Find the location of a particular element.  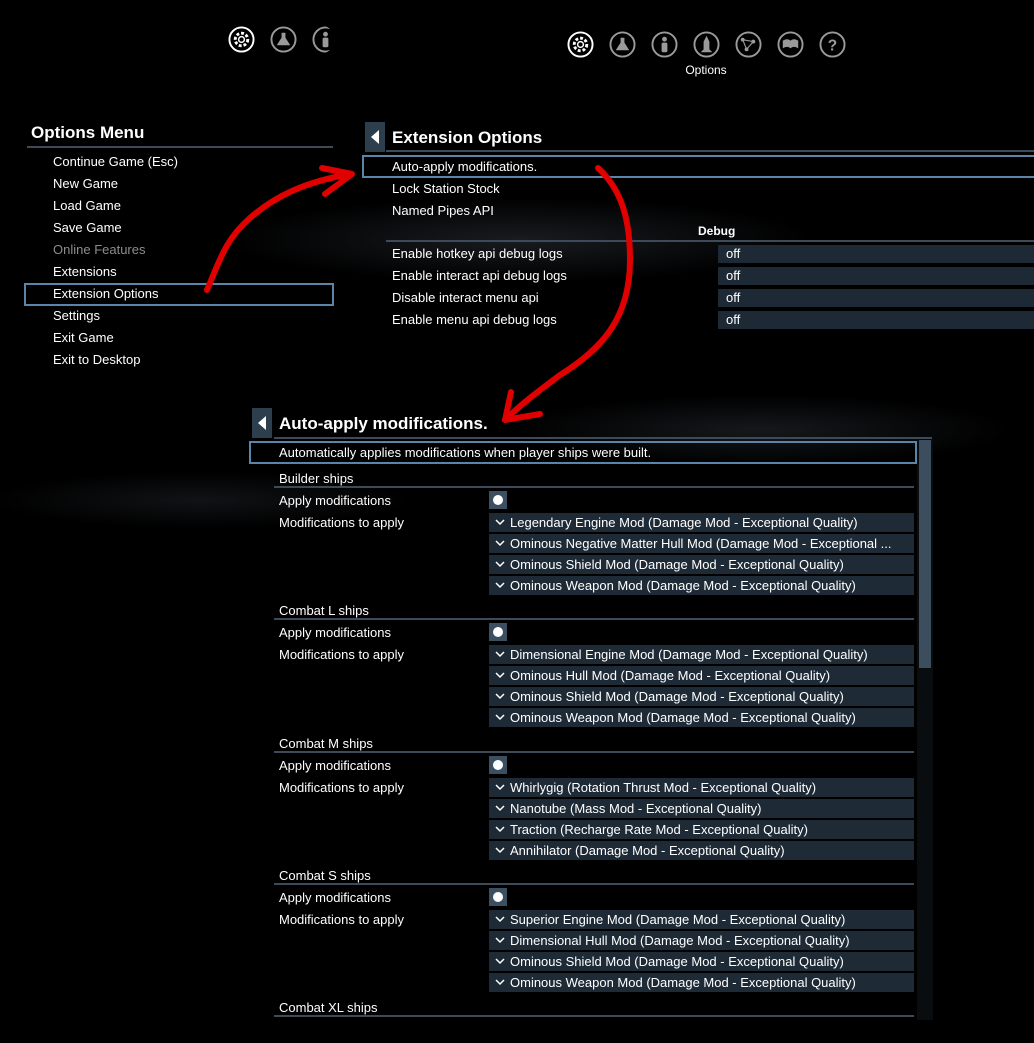

annotation-arrows is located at coordinates (418, 294).